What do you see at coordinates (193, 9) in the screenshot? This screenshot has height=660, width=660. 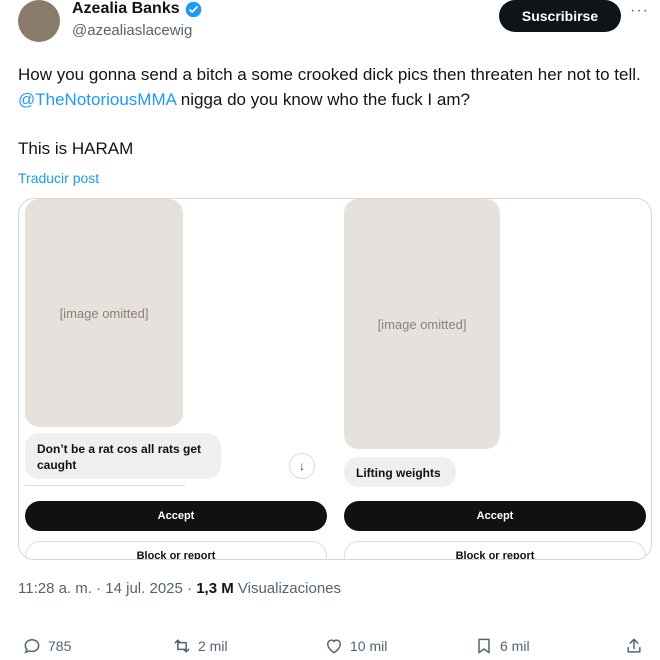 I see `verified-badge-icon` at bounding box center [193, 9].